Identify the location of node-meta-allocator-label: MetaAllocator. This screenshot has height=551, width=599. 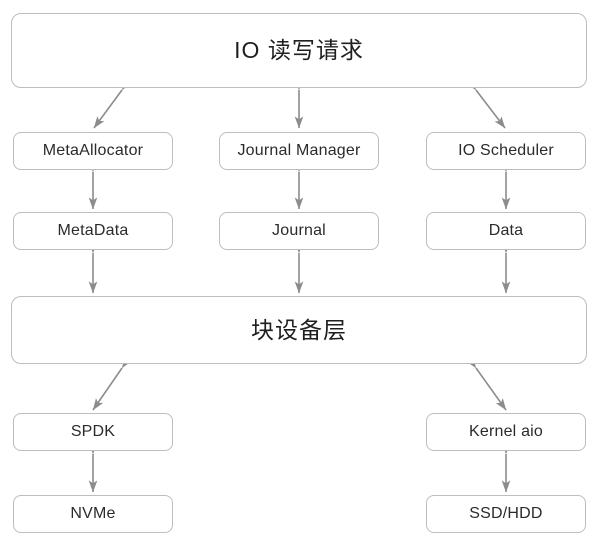
(93, 150).